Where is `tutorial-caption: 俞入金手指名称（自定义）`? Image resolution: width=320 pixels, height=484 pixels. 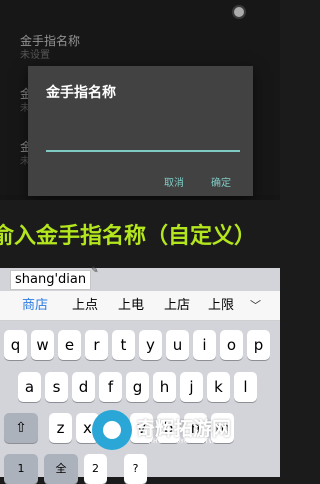
tutorial-caption: 俞入金手指名称（自定义） is located at coordinates (128, 236).